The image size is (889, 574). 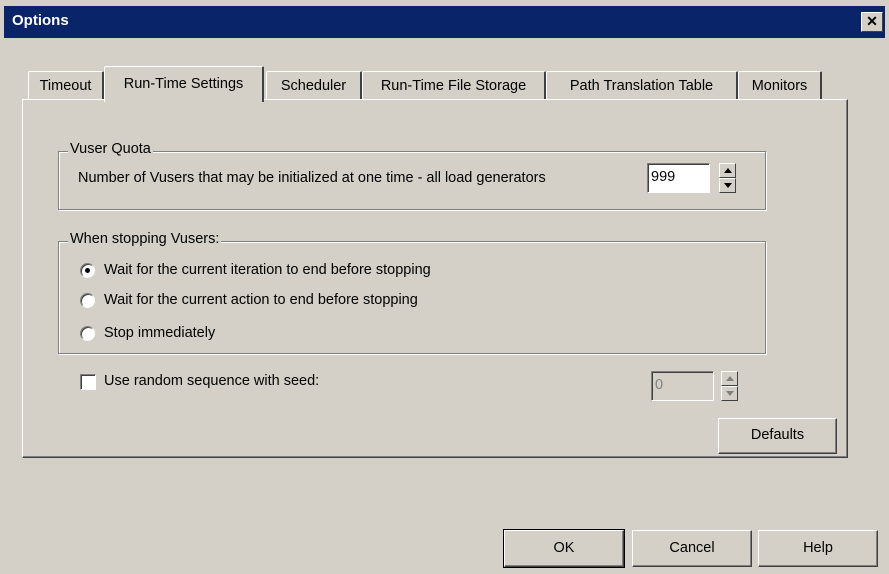 I want to click on close-icon: ✕, so click(x=872, y=21).